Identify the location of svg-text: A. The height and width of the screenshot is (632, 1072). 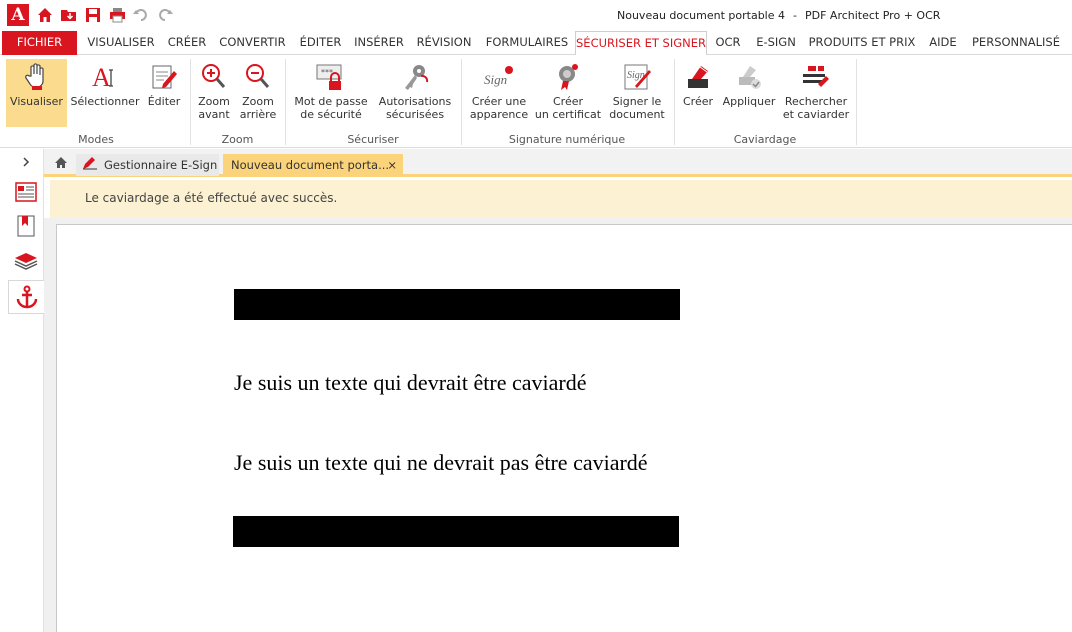
(101, 77).